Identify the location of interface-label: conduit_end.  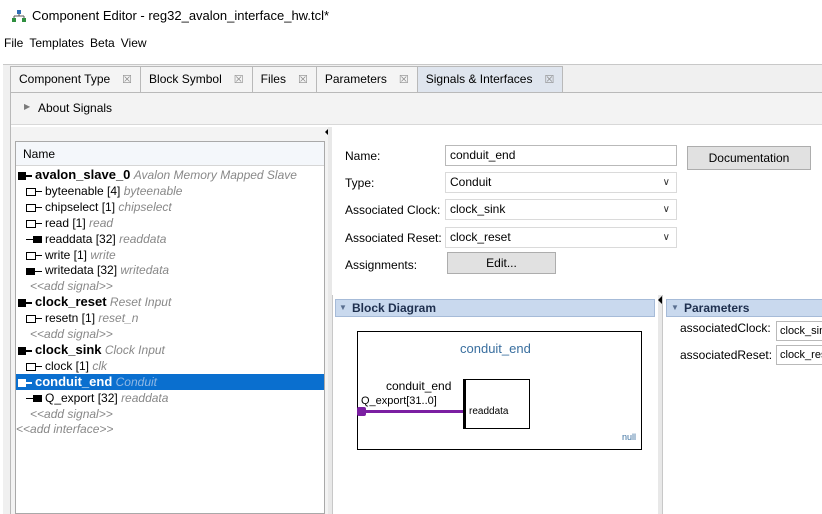
(419, 386).